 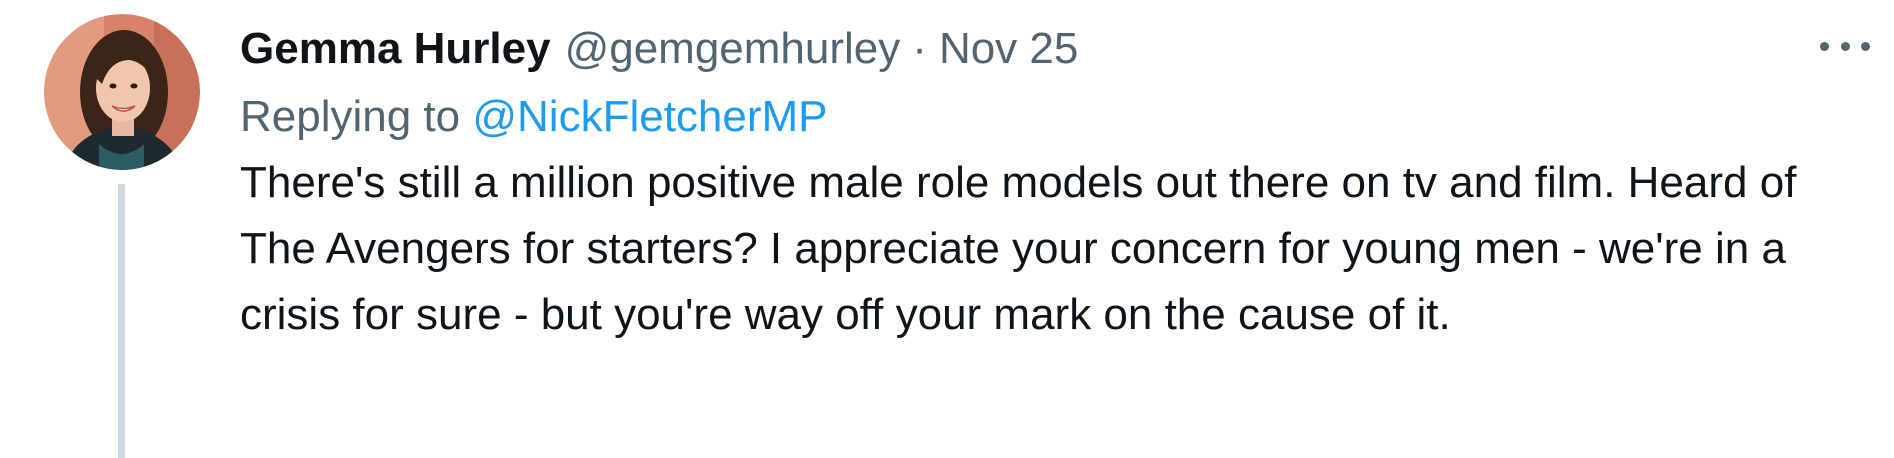 What do you see at coordinates (122, 92) in the screenshot?
I see `avatar` at bounding box center [122, 92].